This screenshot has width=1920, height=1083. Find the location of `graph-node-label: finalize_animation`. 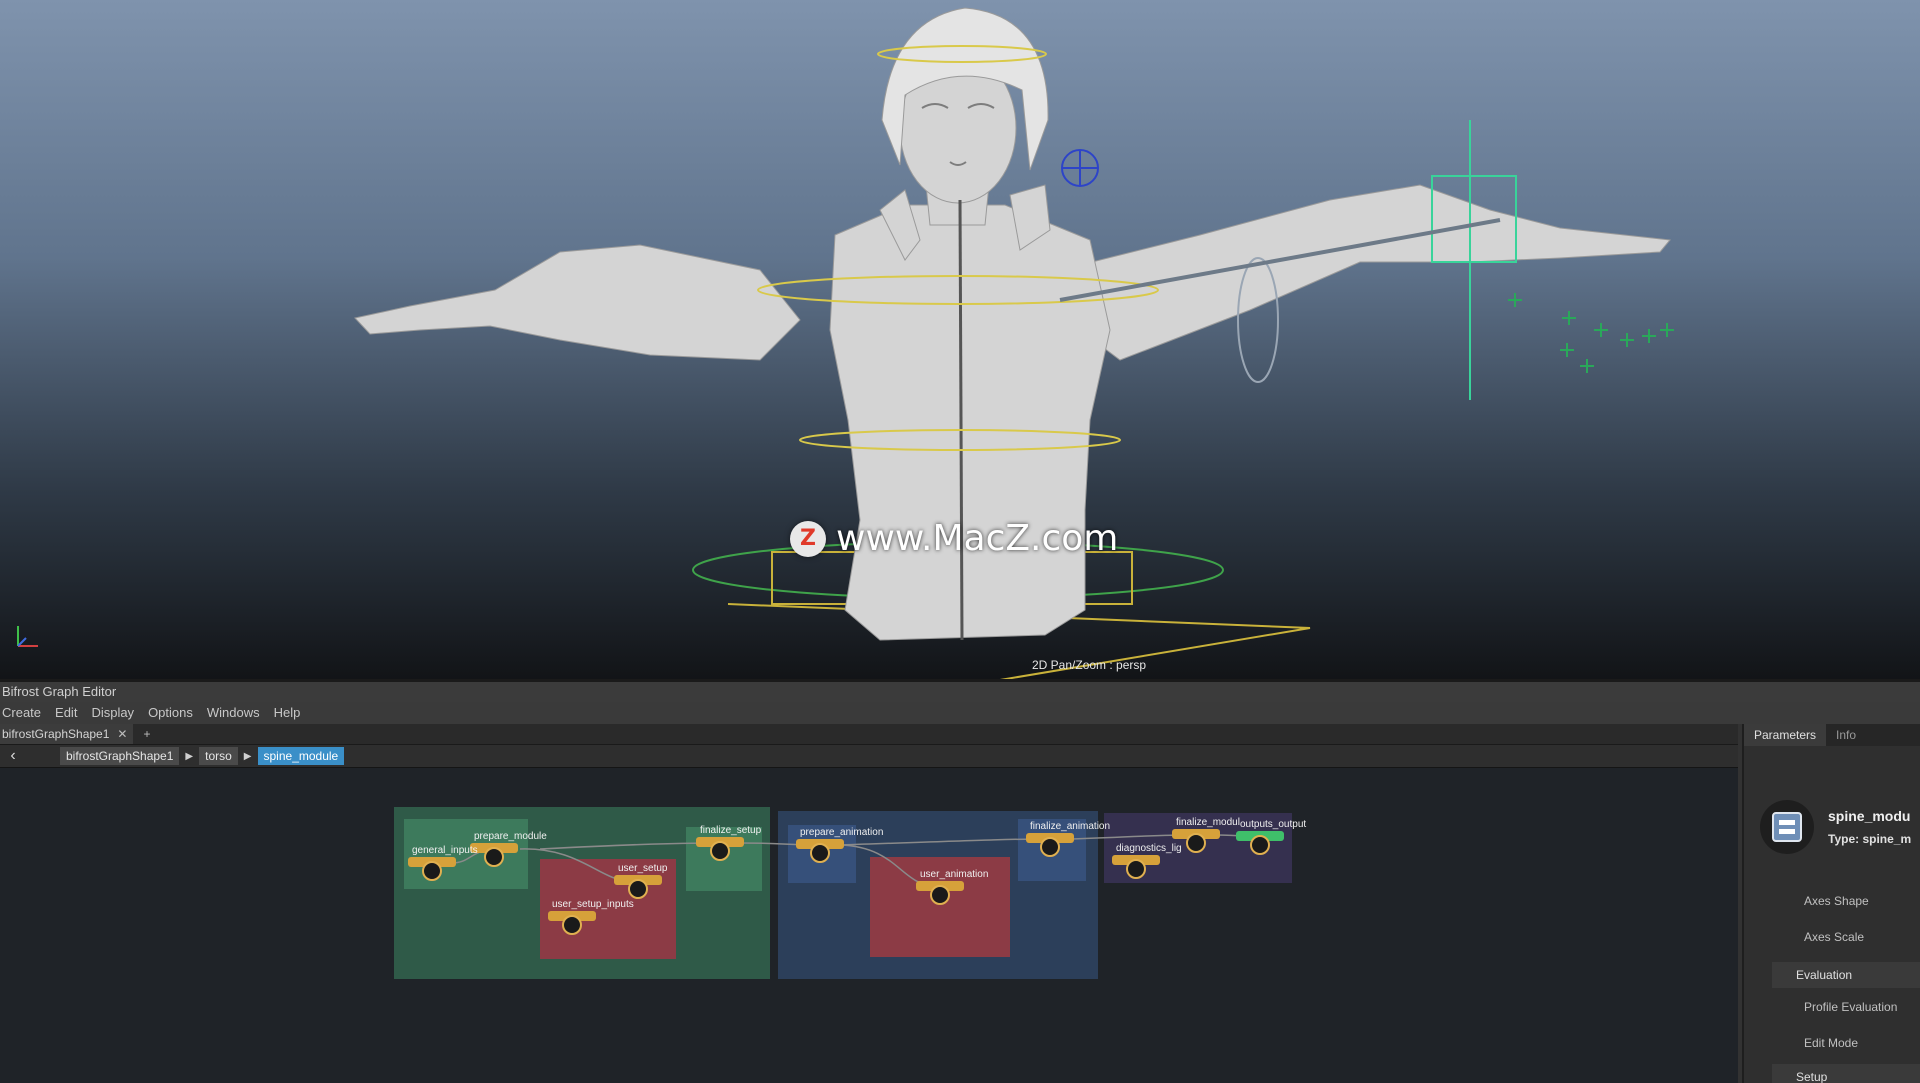

graph-node-label: finalize_animation is located at coordinates (1070, 826).